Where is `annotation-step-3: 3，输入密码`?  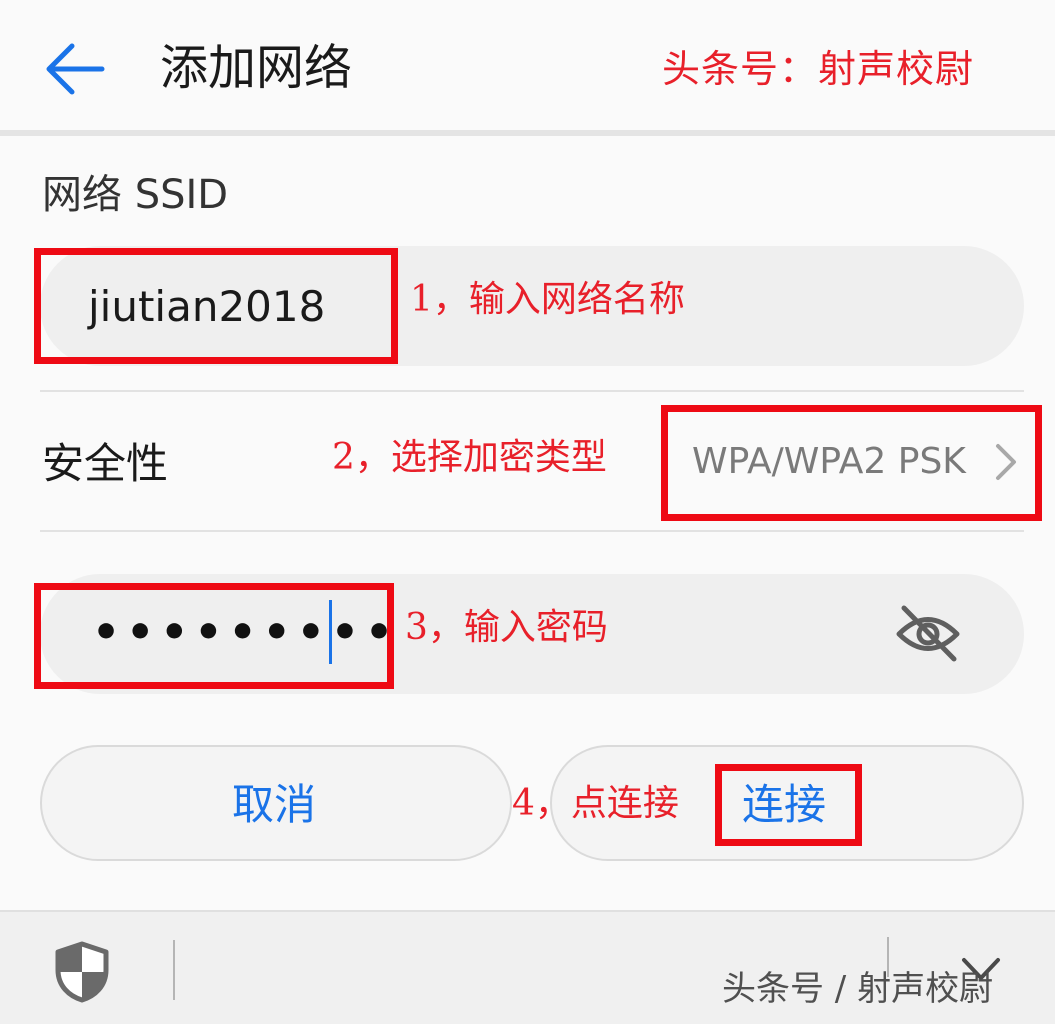
annotation-step-3: 3，输入密码 is located at coordinates (506, 627).